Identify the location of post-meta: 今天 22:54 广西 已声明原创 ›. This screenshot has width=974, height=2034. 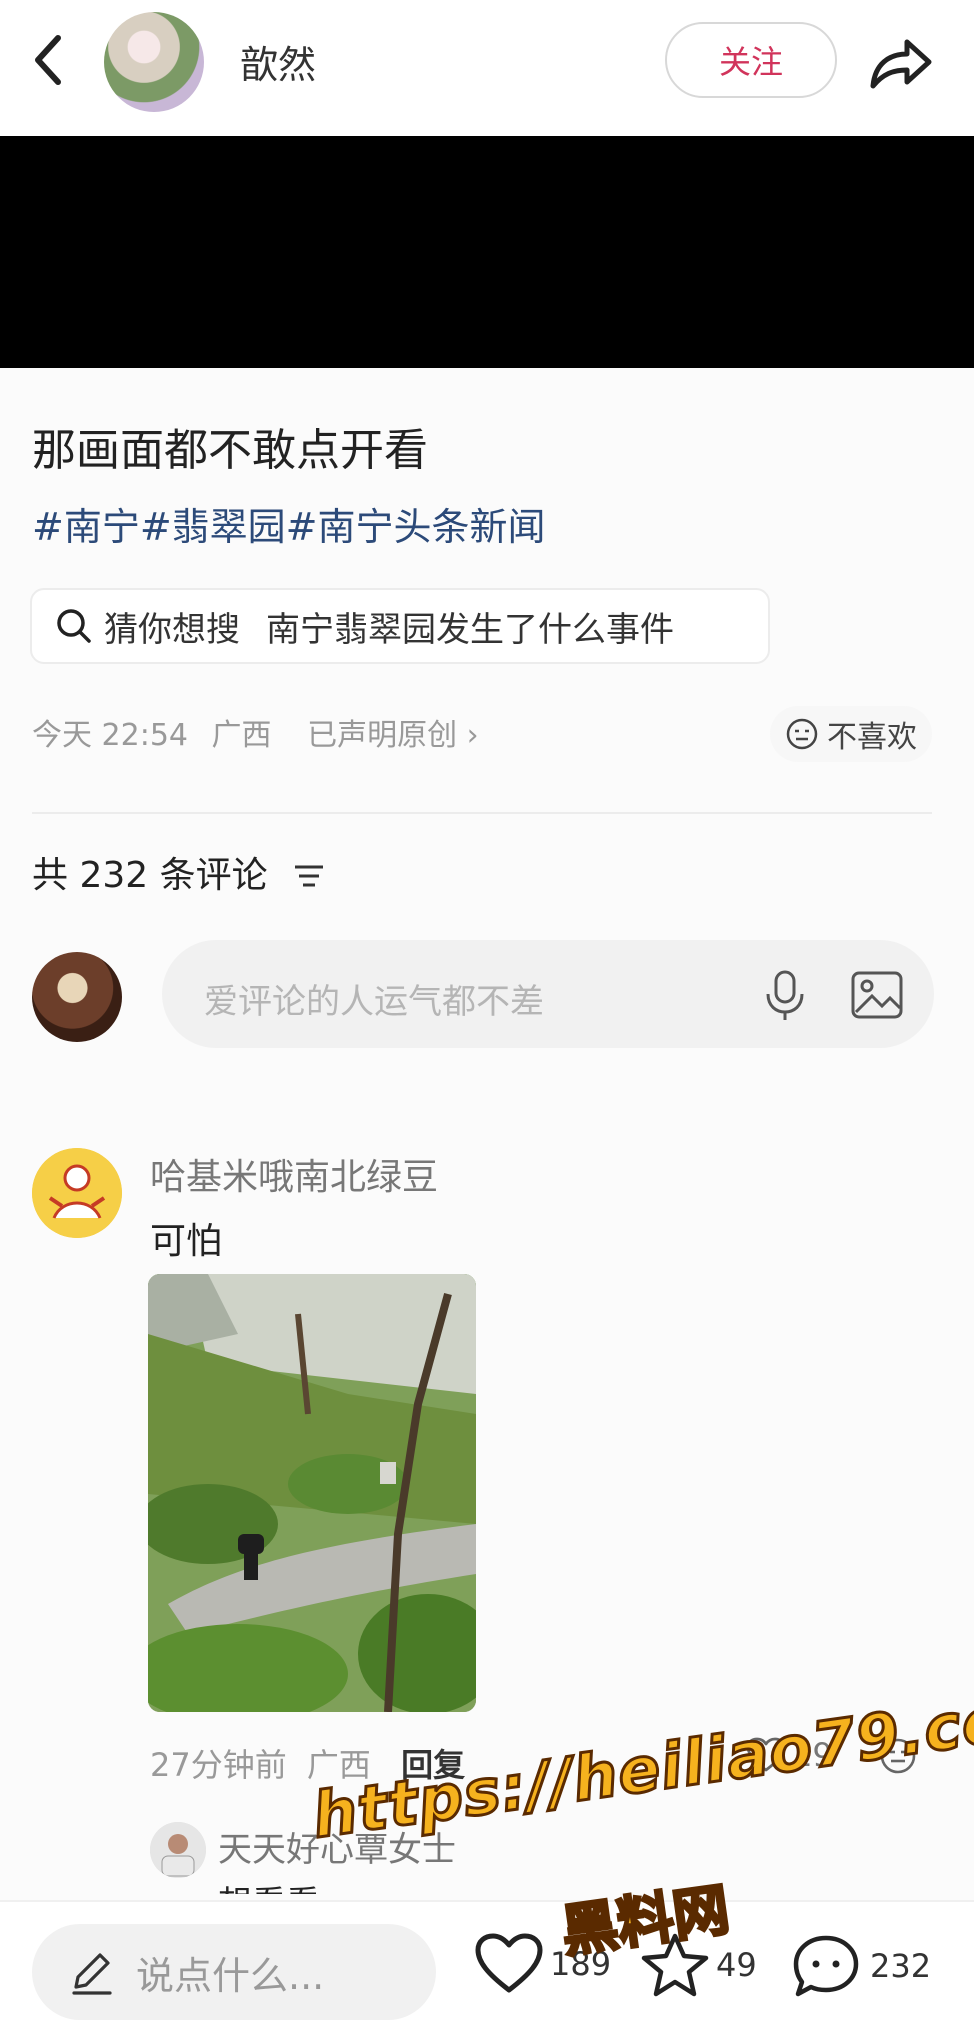
(255, 732).